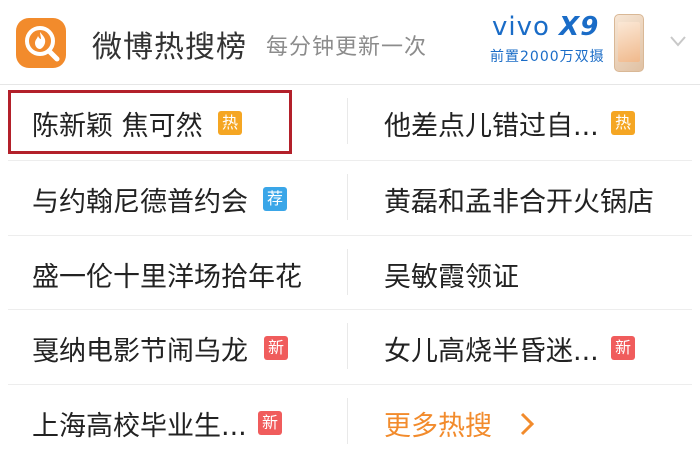  I want to click on hot-search-item: 黄磊和孟非合开火锅店, so click(521, 196).